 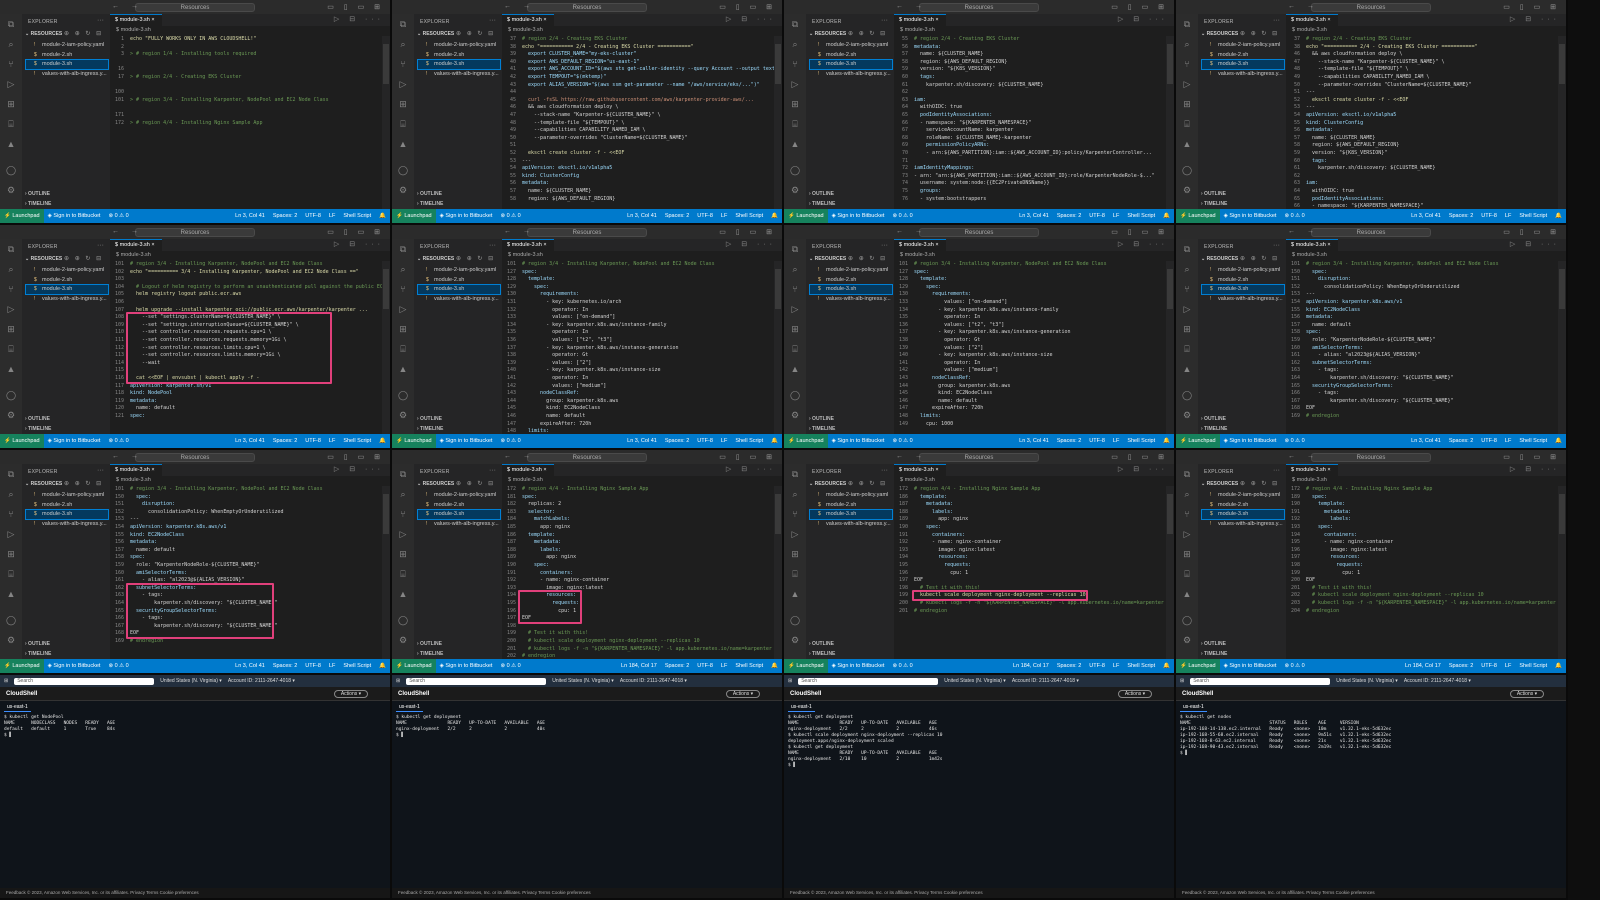 I want to click on code-line: selector:, so click(x=648, y=512).